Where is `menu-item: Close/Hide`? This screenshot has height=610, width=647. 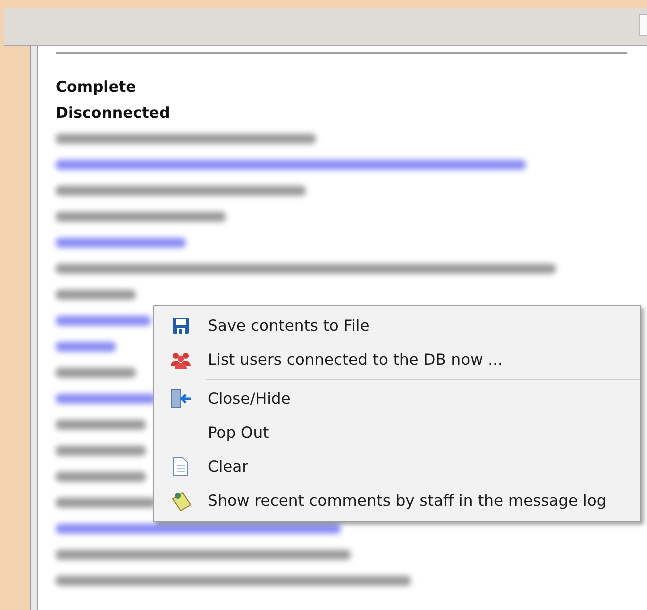
menu-item: Close/Hide is located at coordinates (397, 399).